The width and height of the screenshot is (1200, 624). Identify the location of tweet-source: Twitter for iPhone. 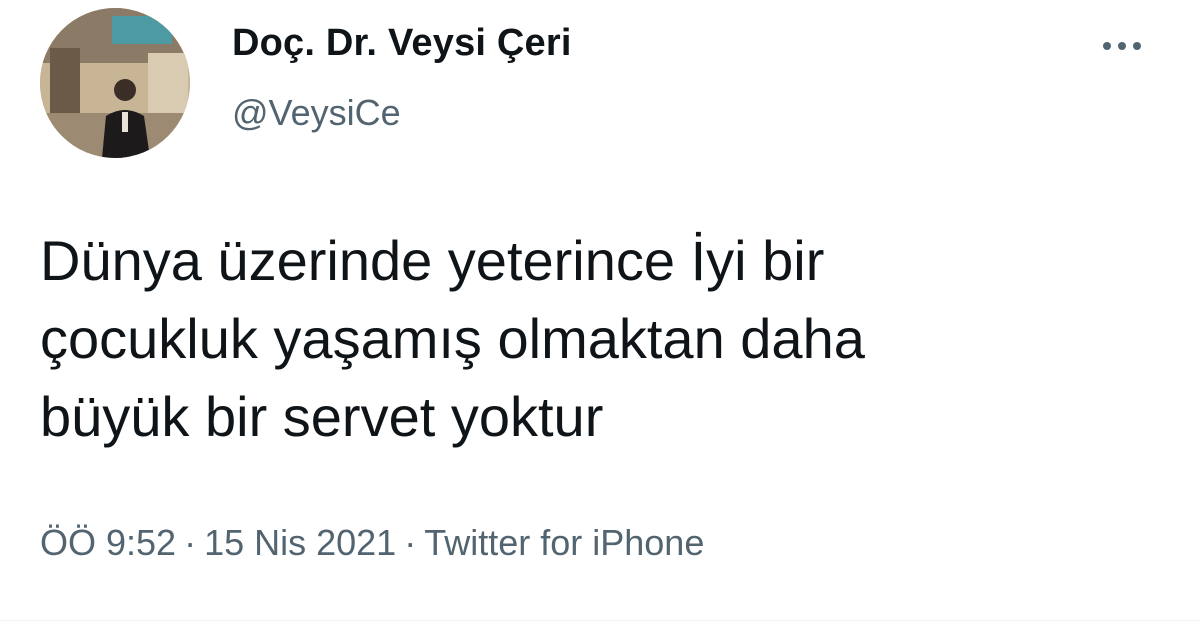
(564, 542).